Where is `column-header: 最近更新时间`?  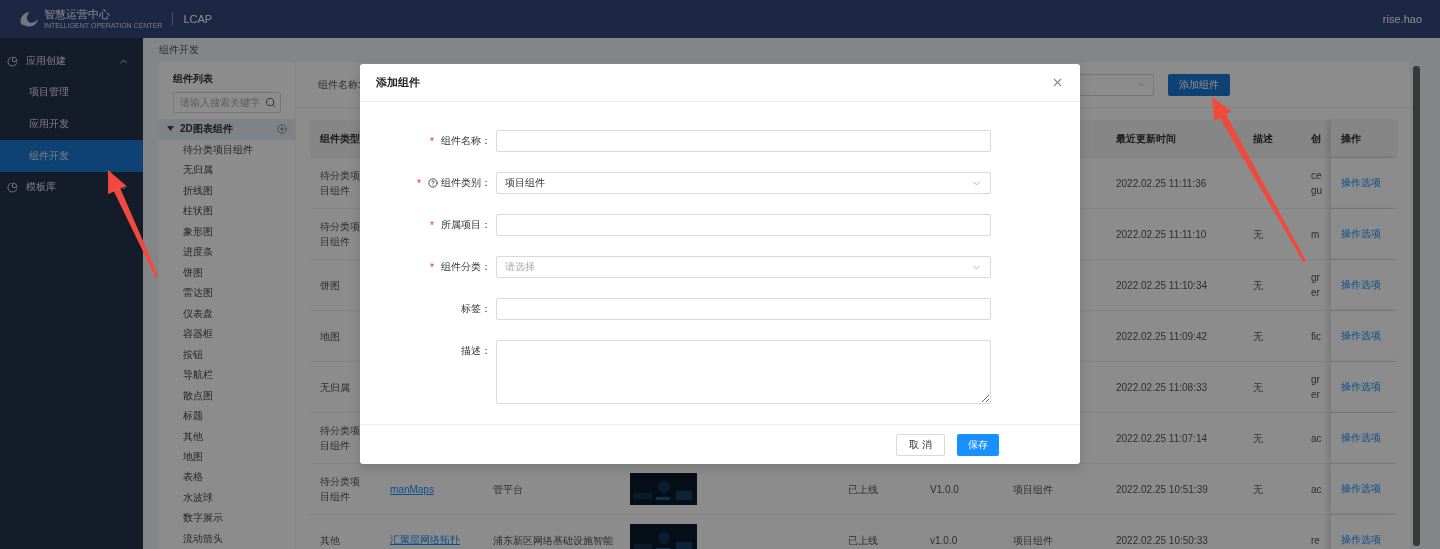 column-header: 最近更新时间 is located at coordinates (1146, 138).